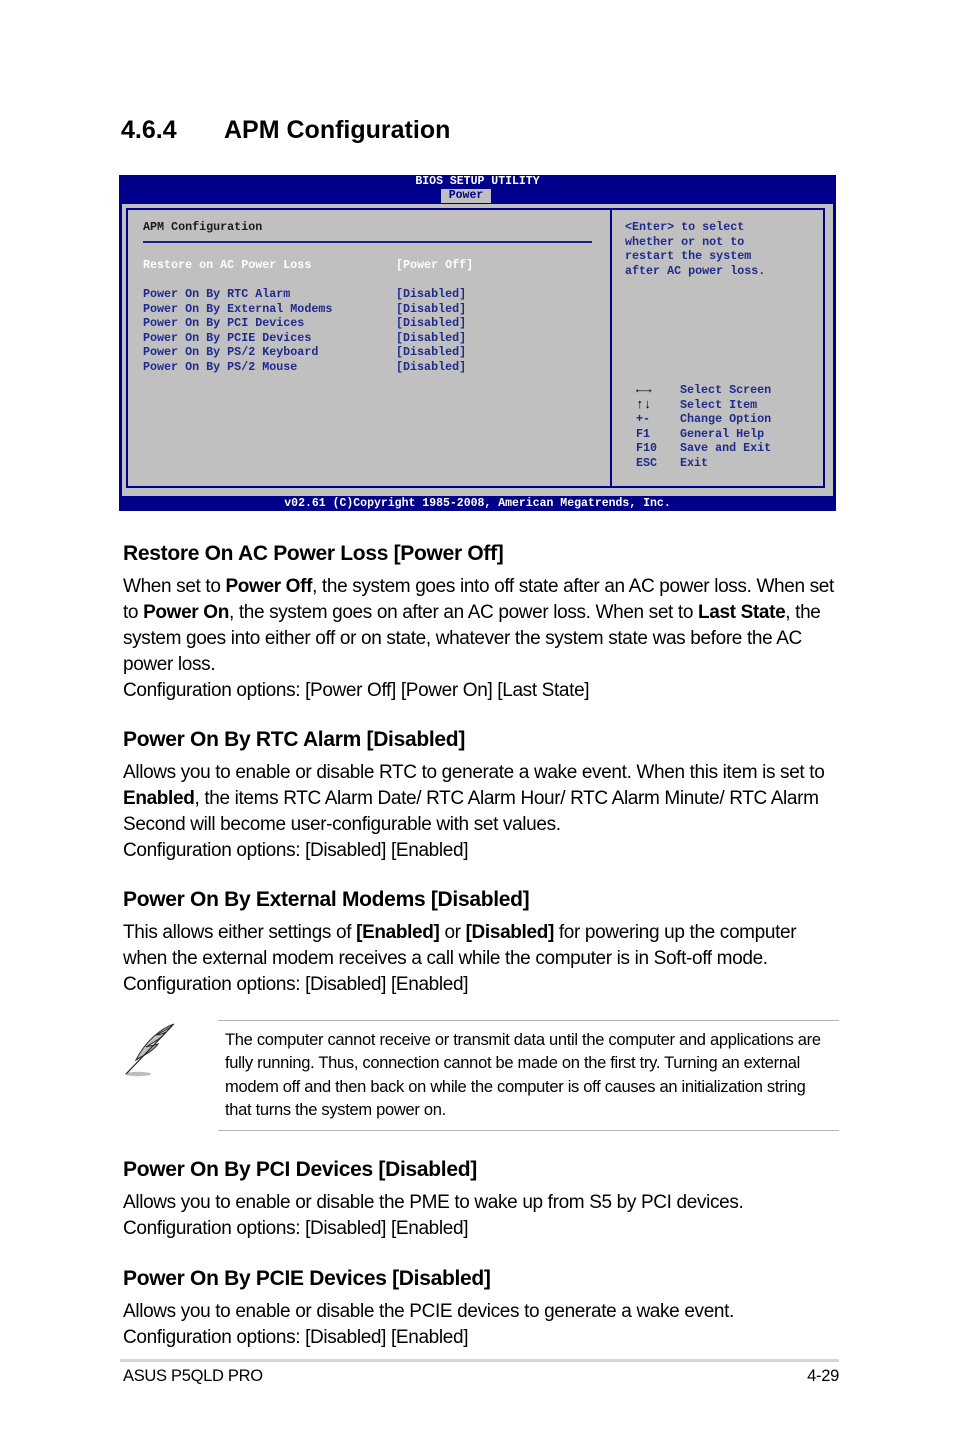 This screenshot has height=1438, width=954. What do you see at coordinates (159, 798) in the screenshot?
I see `bold-term: Enabled` at bounding box center [159, 798].